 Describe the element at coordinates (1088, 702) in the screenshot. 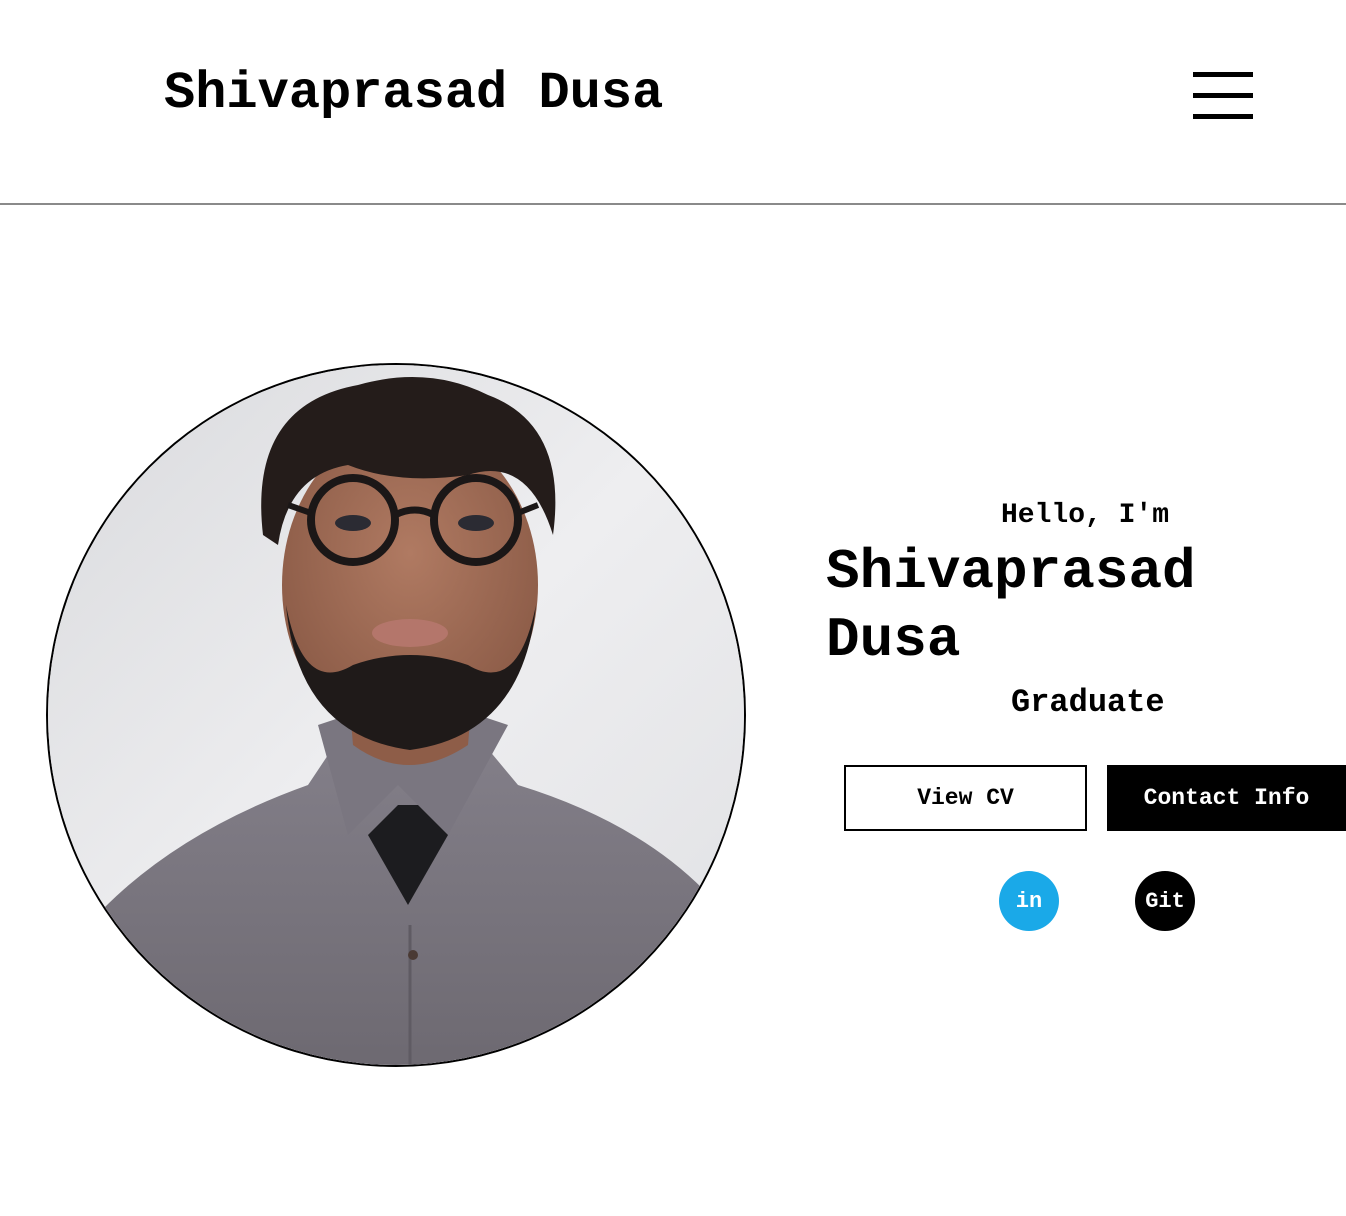

I see `hero-role: Graduate` at that location.